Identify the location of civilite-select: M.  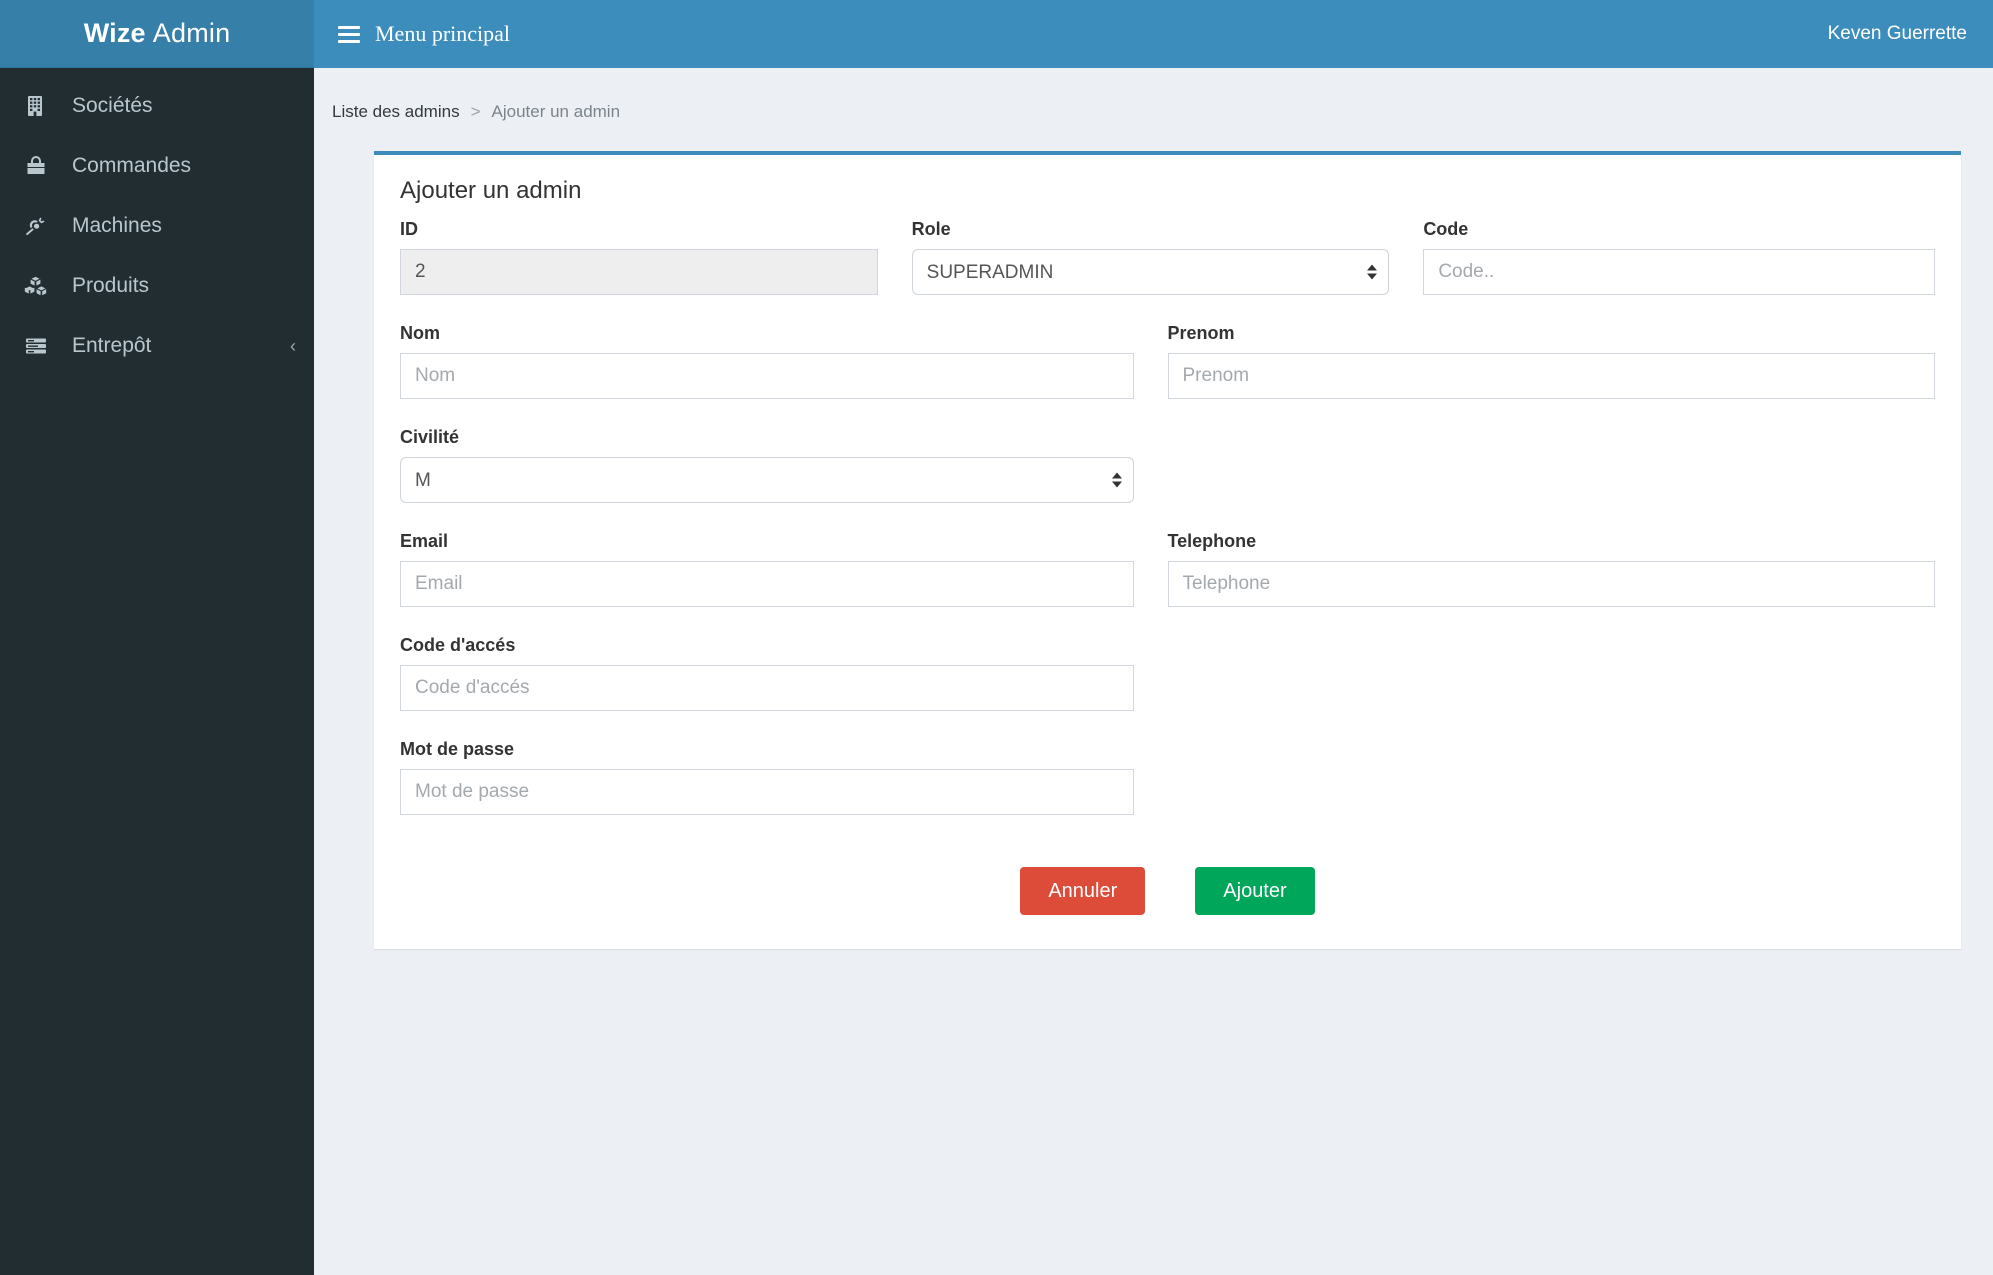
(767, 480).